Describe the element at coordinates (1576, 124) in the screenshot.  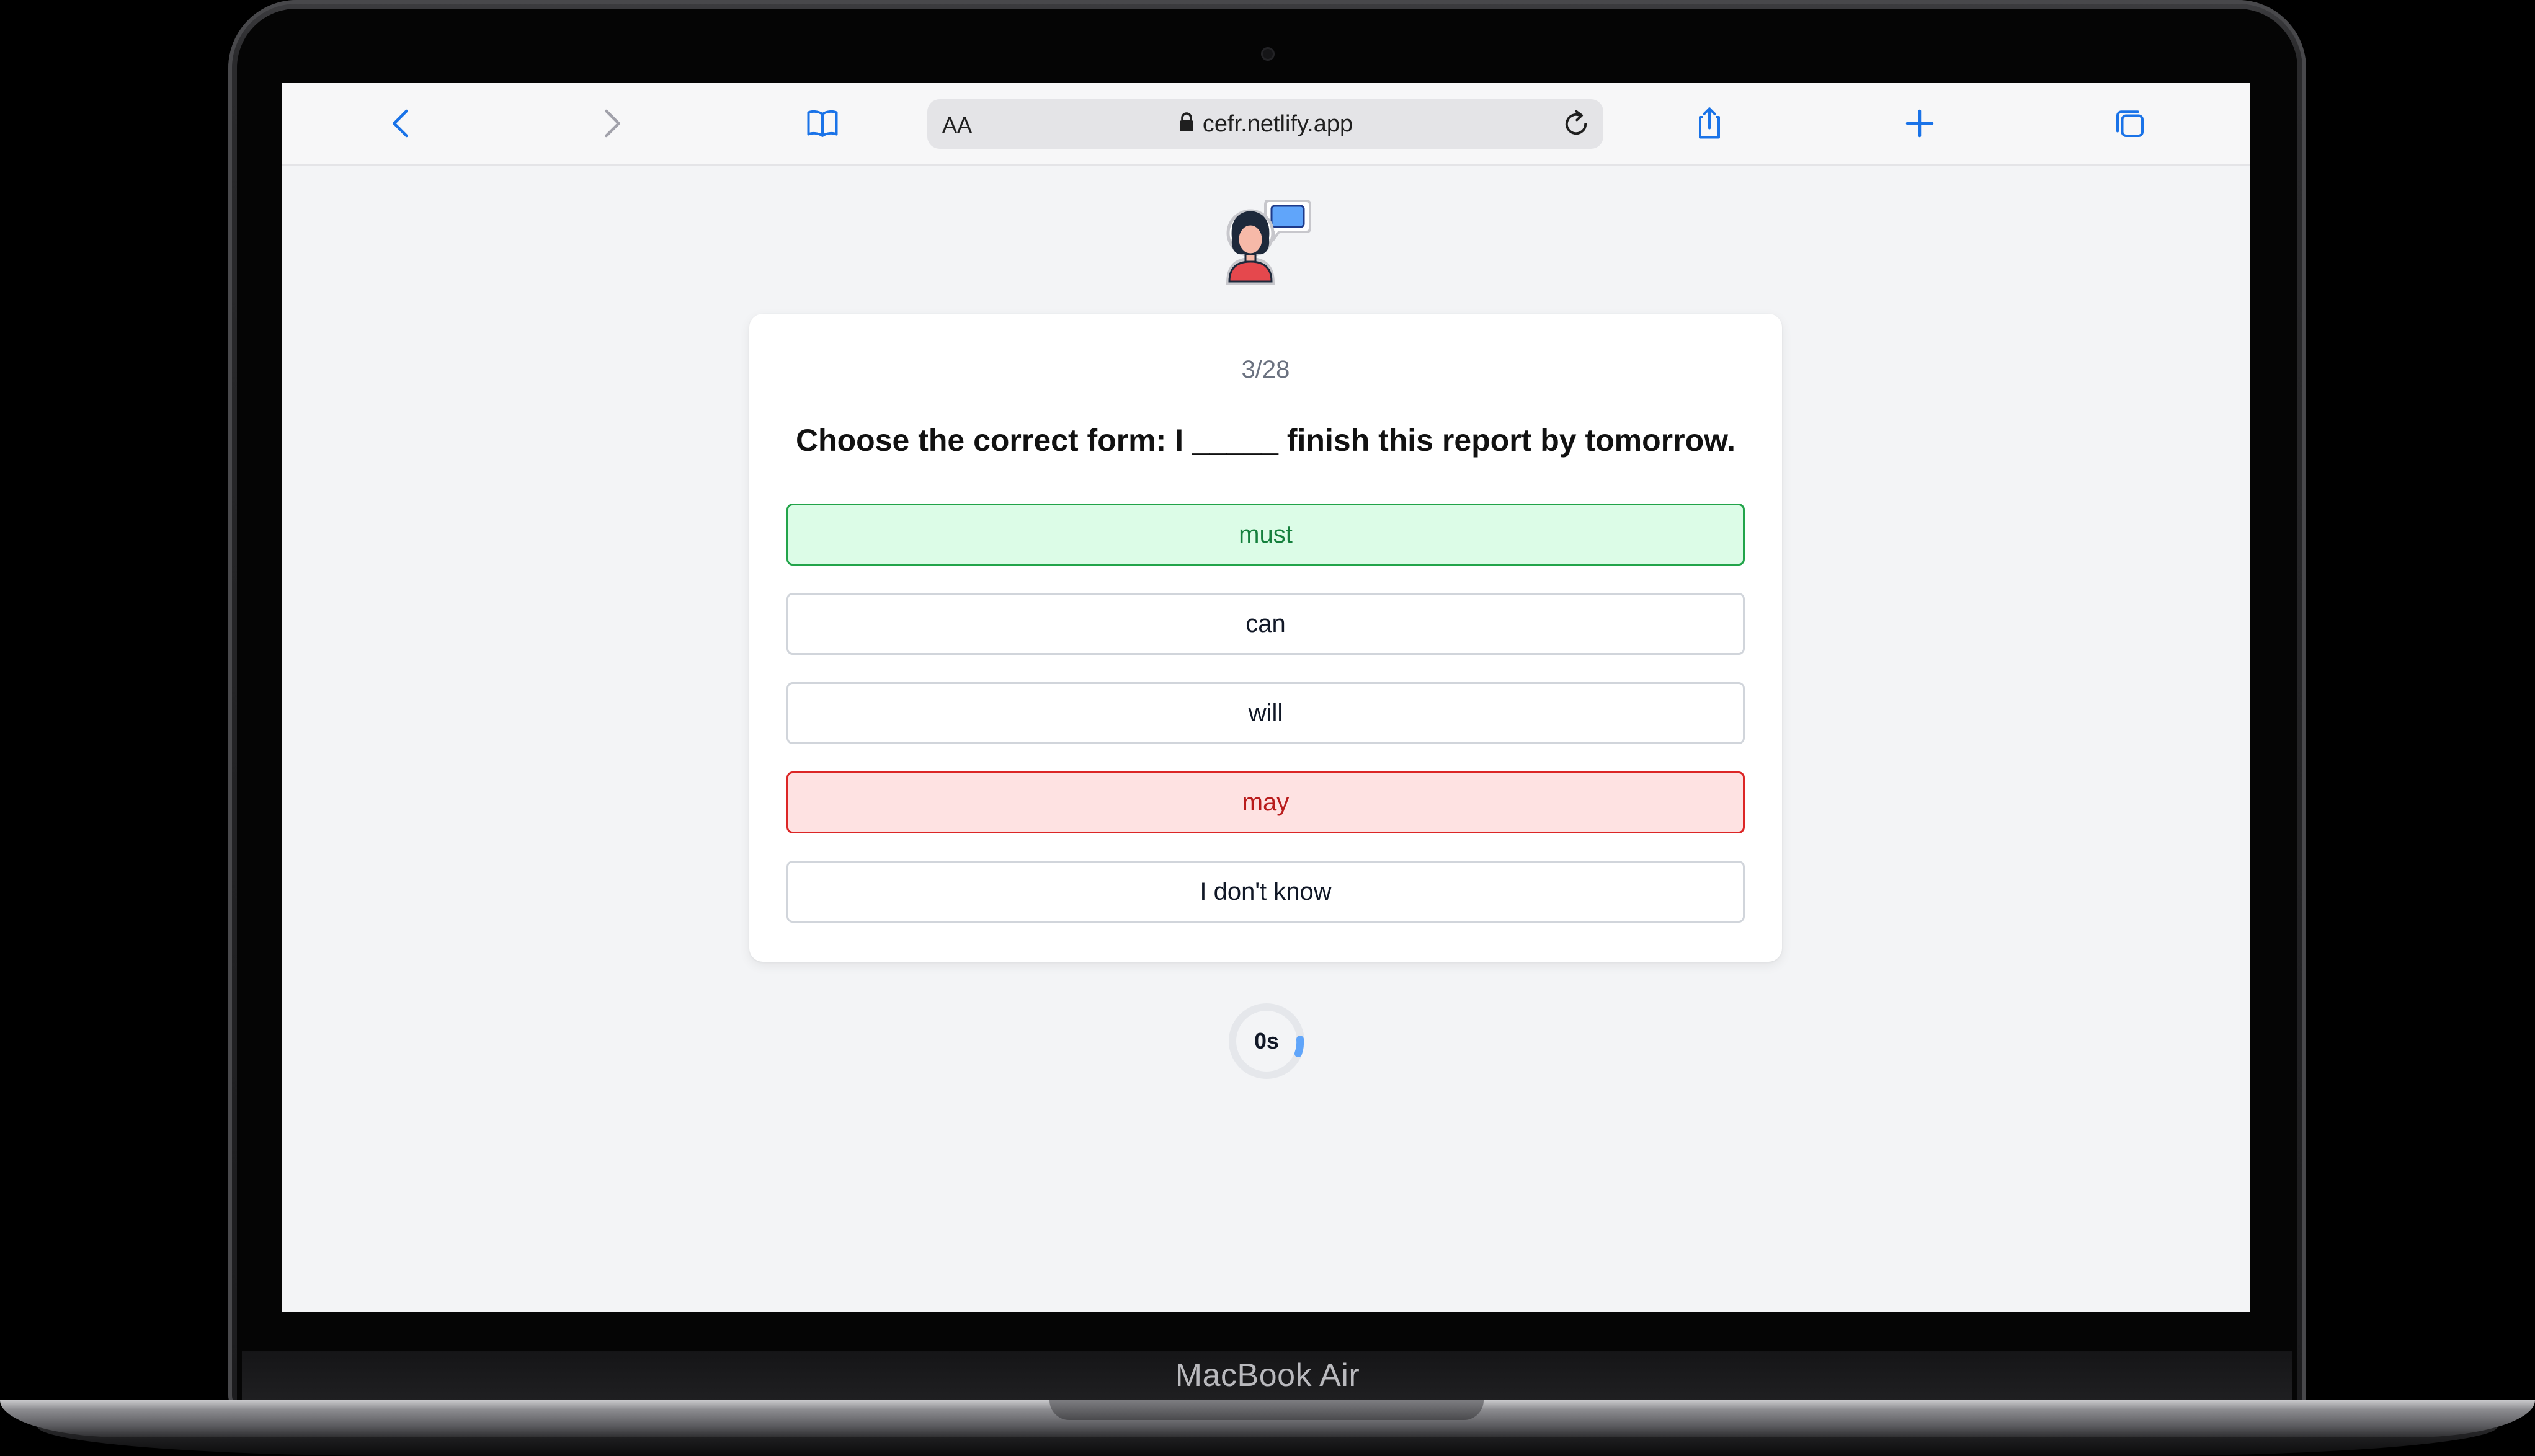
I see `reload-icon` at that location.